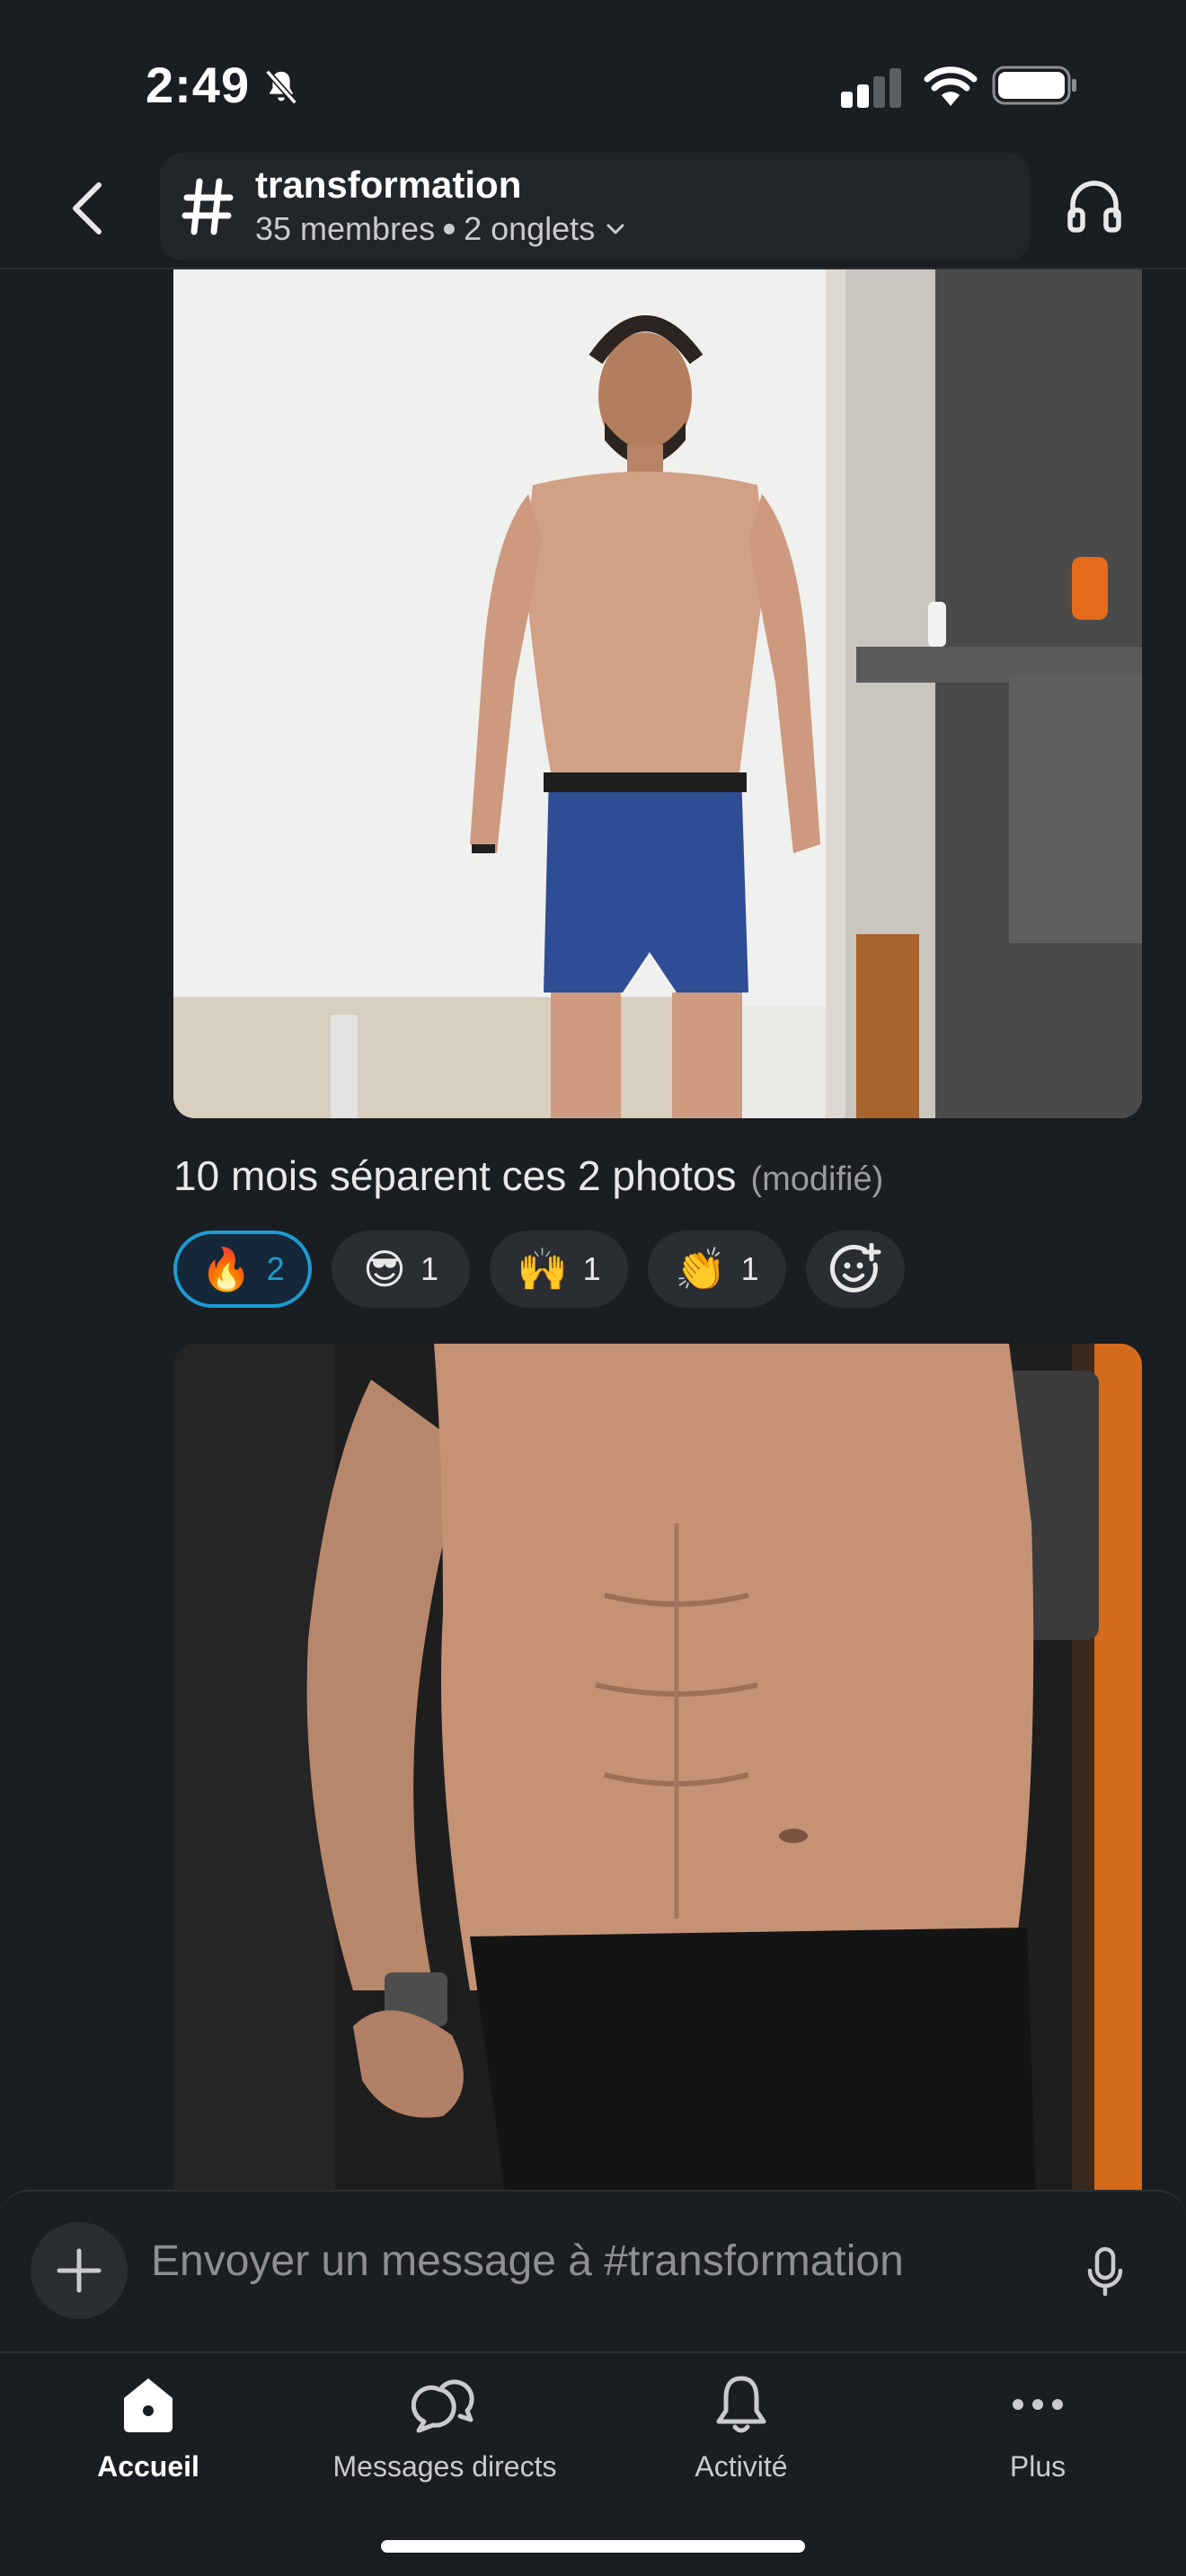  I want to click on reaction-fire: 🔥 2, so click(242, 1269).